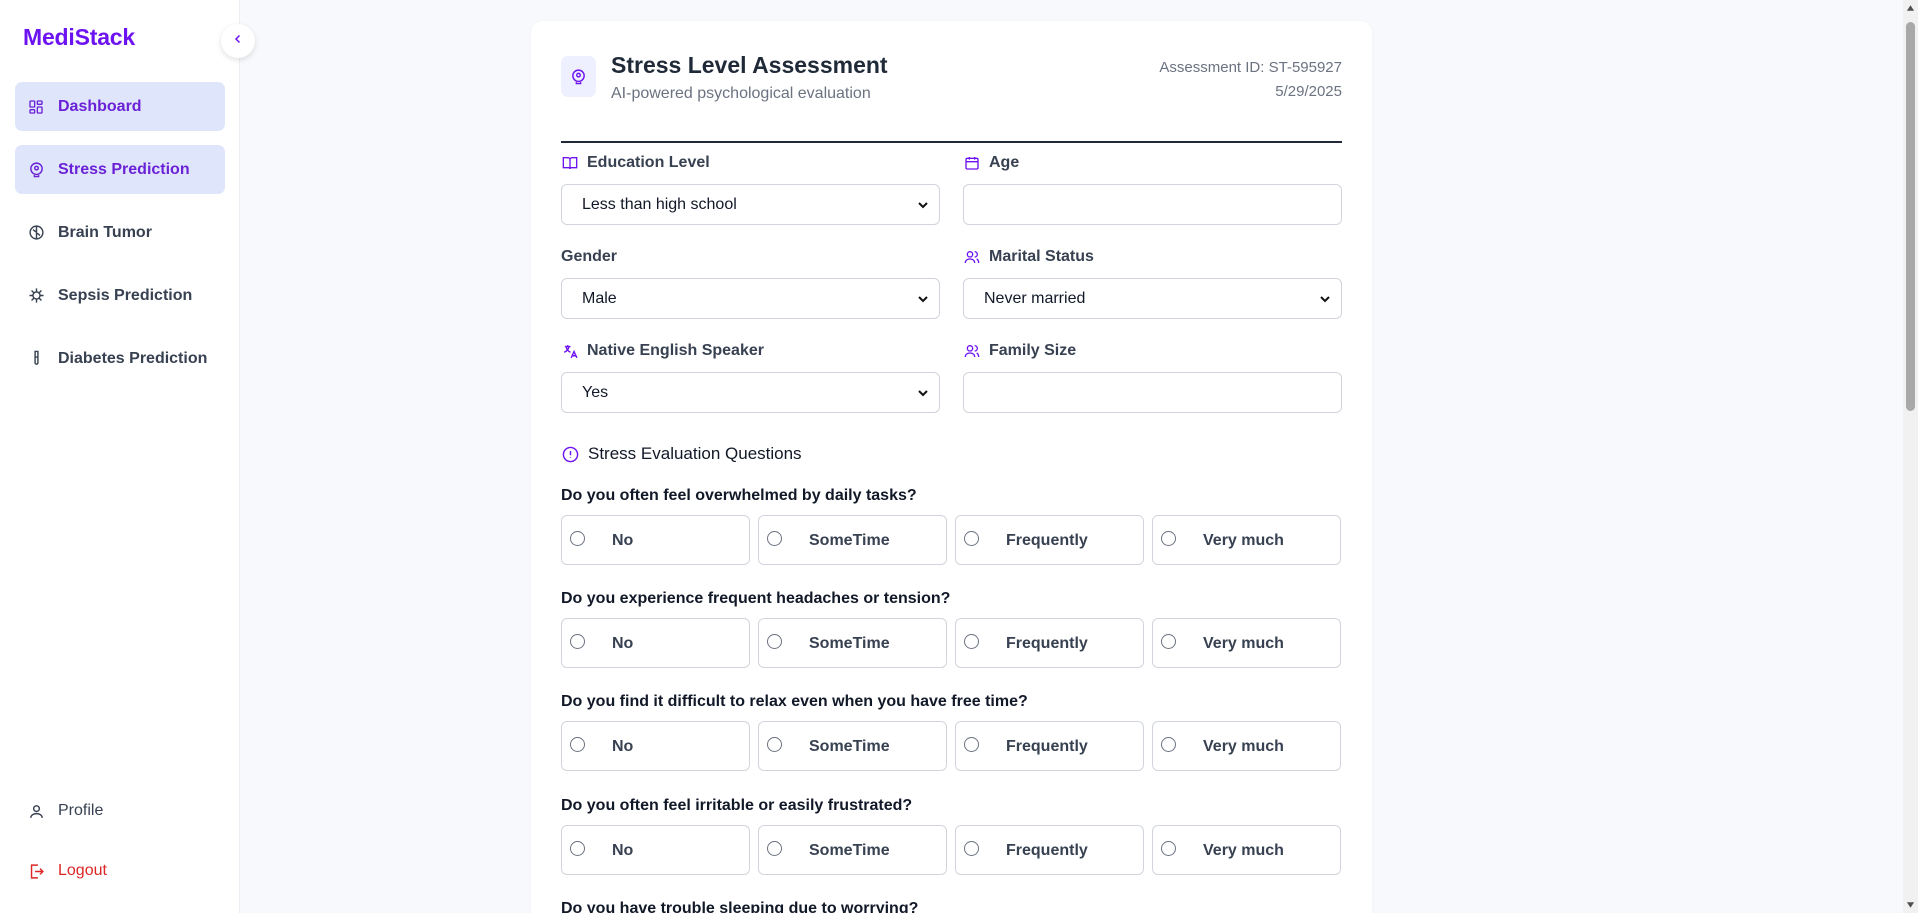  What do you see at coordinates (125, 295) in the screenshot?
I see `sidebar-item-label: Sepsis Prediction` at bounding box center [125, 295].